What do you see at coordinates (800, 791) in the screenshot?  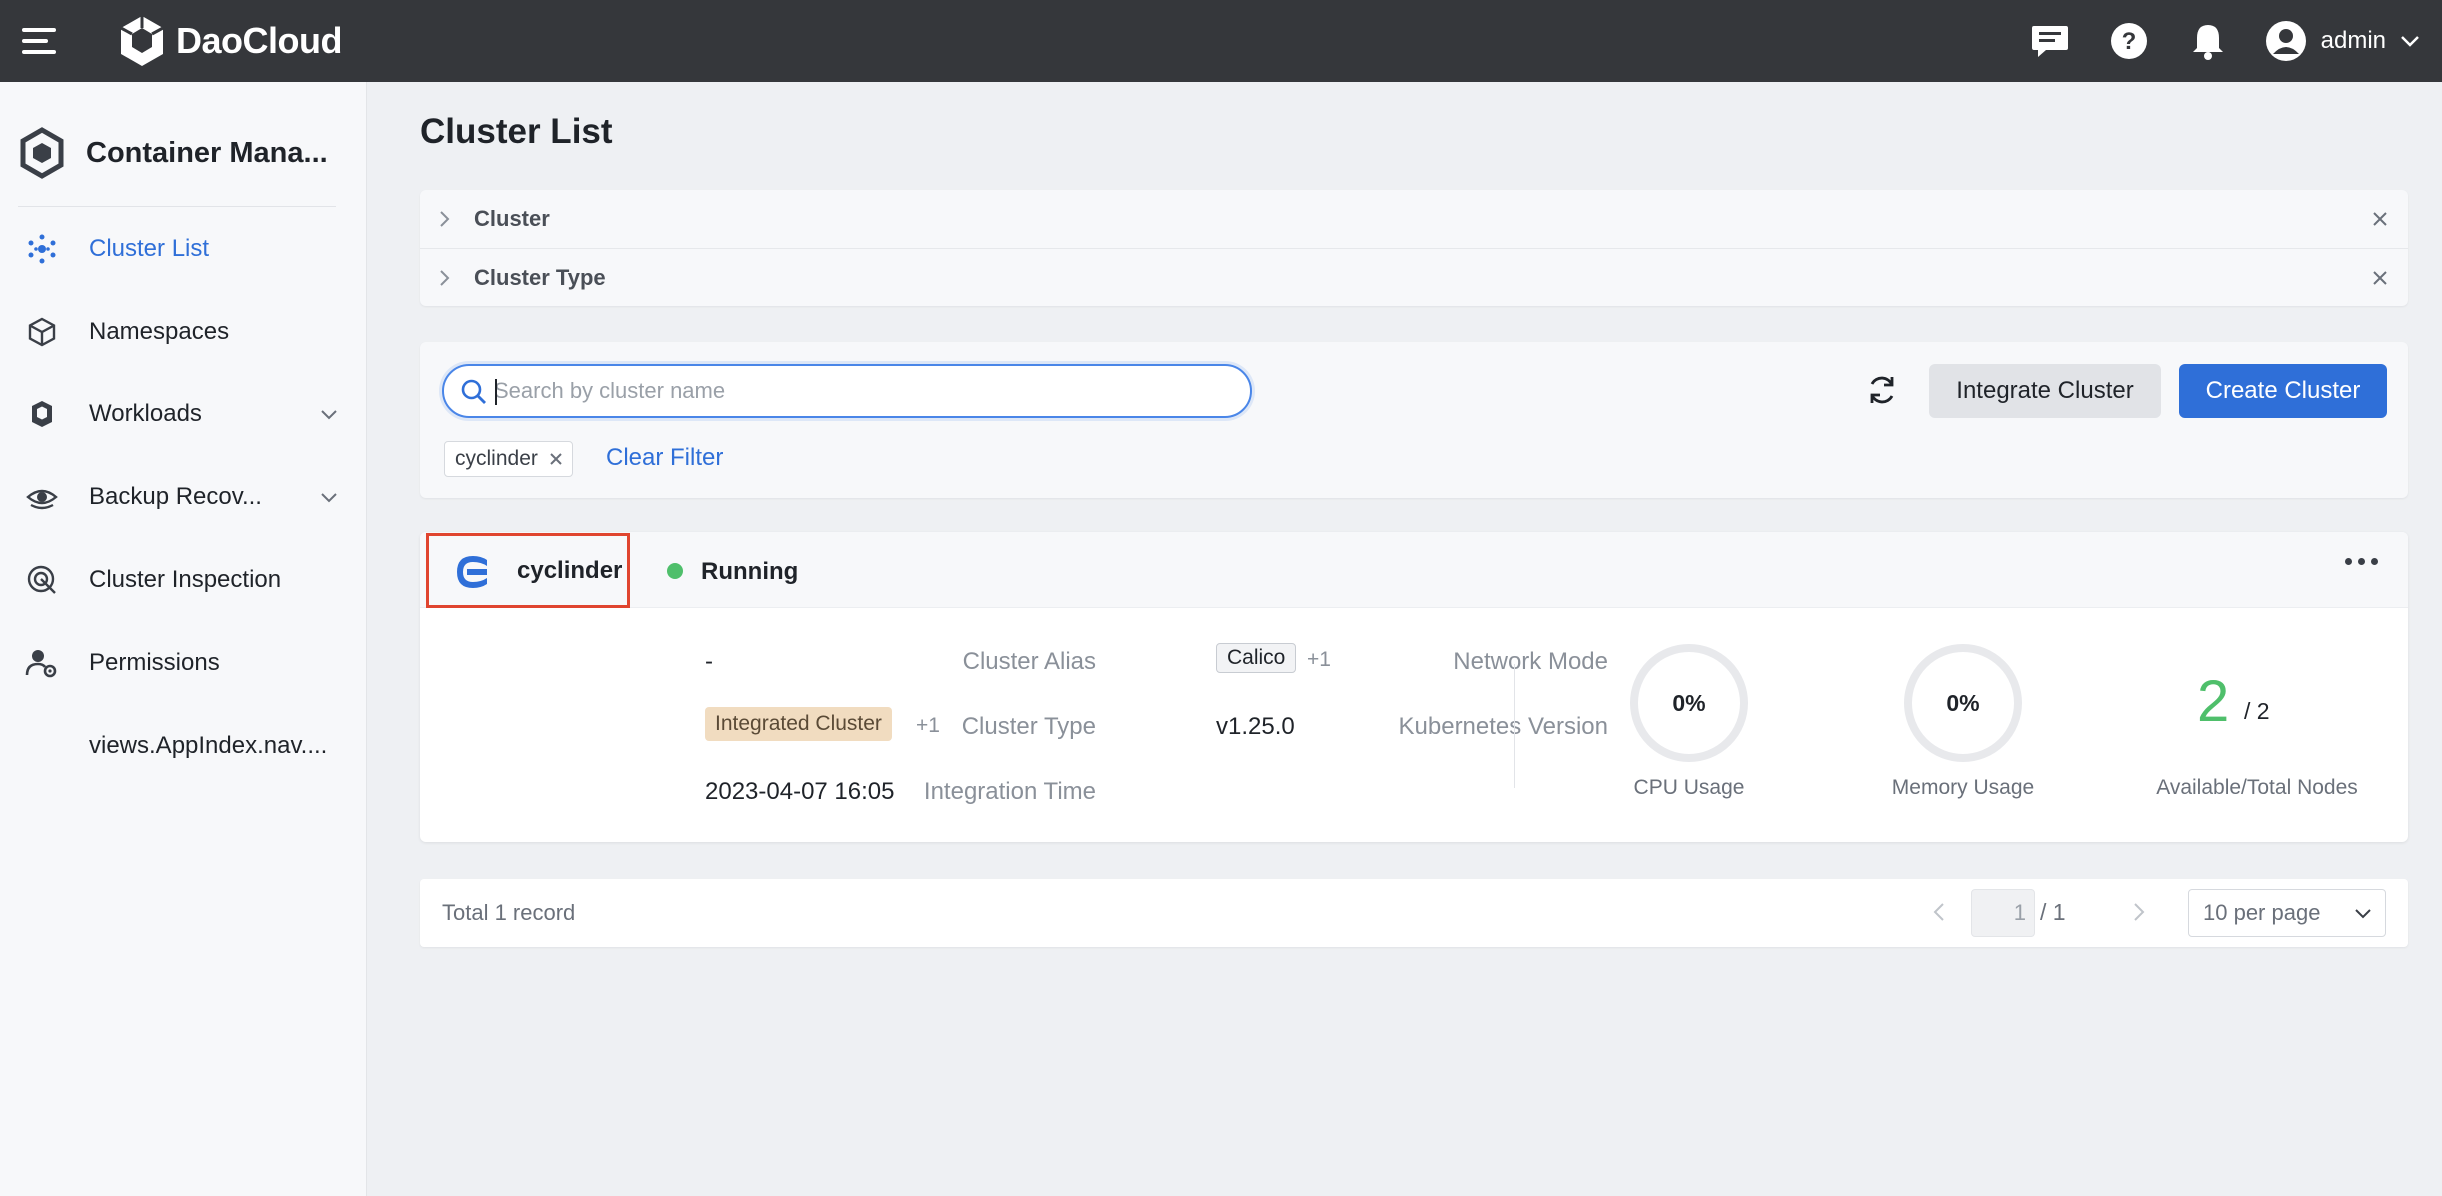 I see `integration-time-value: 2023-04-07 16:05` at bounding box center [800, 791].